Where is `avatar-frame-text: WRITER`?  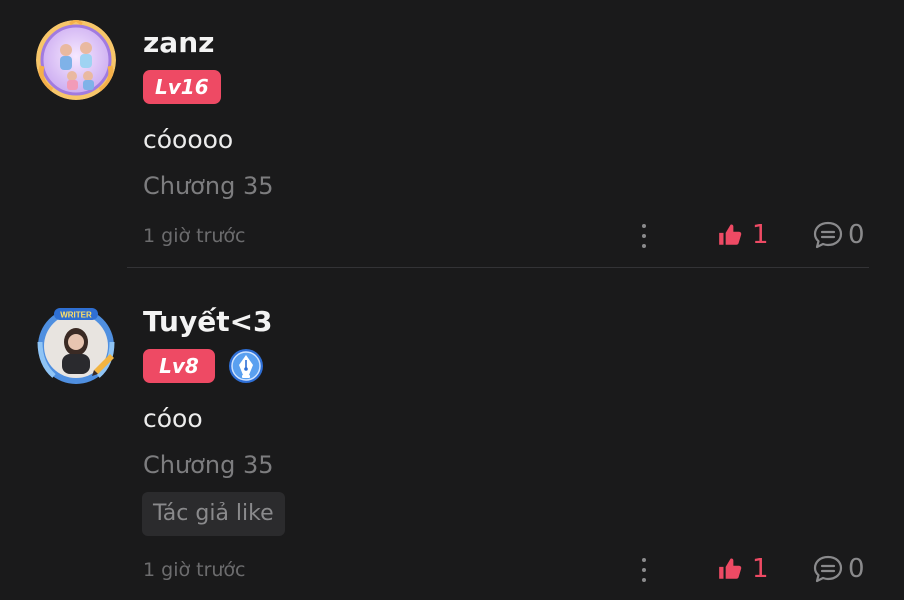 avatar-frame-text: WRITER is located at coordinates (76, 315).